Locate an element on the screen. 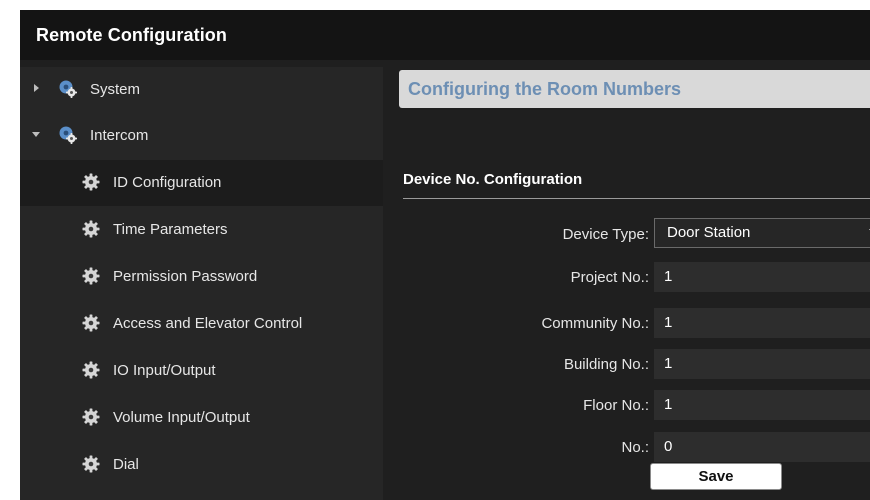  section-title: Configuring the Room Numbers is located at coordinates (544, 89).